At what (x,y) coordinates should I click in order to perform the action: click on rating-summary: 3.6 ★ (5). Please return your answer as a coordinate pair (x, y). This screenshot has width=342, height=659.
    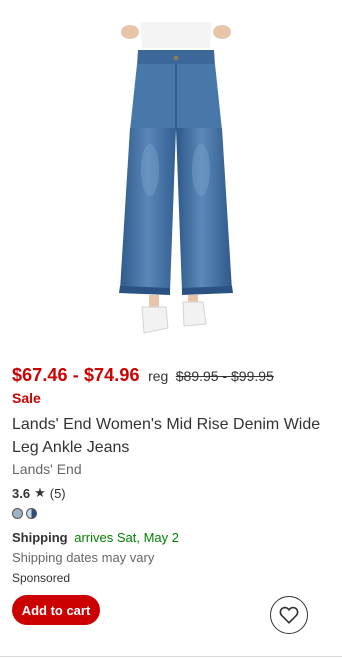
    Looking at the image, I should click on (39, 493).